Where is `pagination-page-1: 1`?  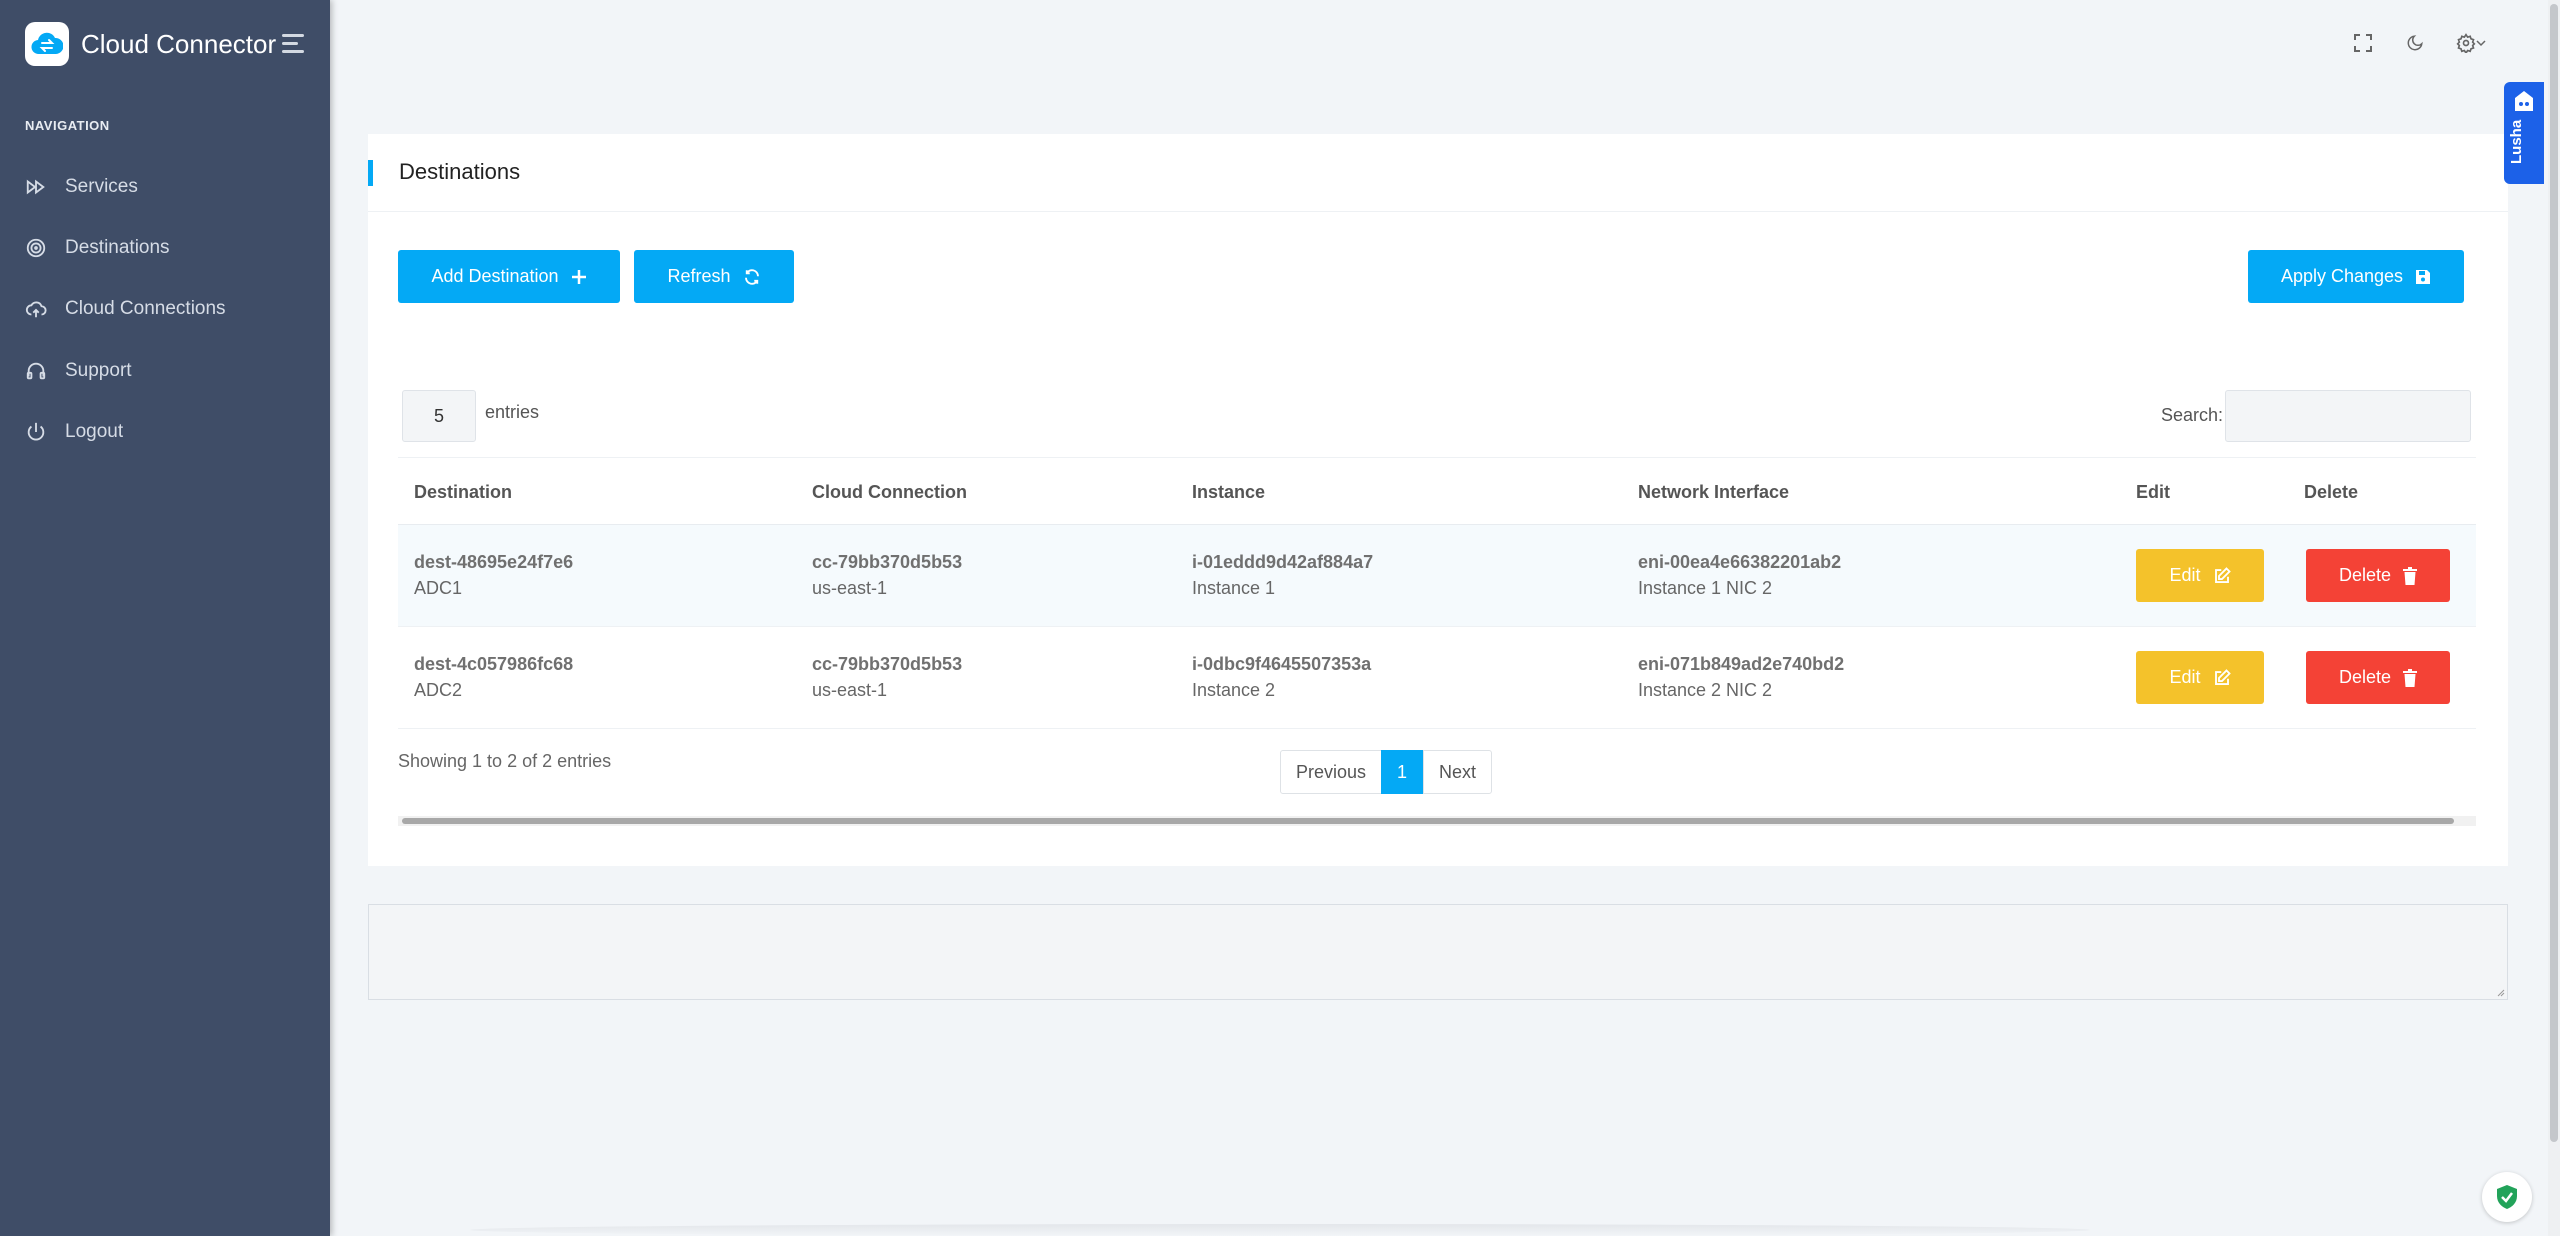 pagination-page-1: 1 is located at coordinates (1402, 772).